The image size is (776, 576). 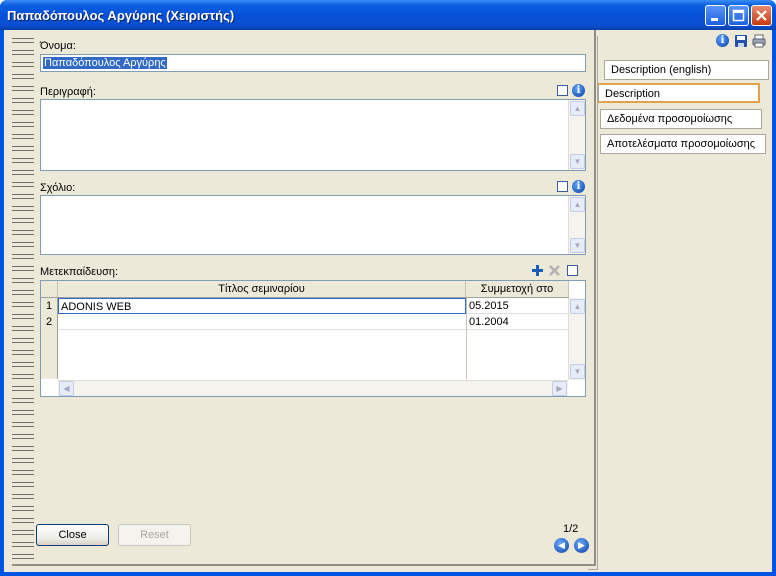 I want to click on comment-textarea: ▲ ▼, so click(x=313, y=225).